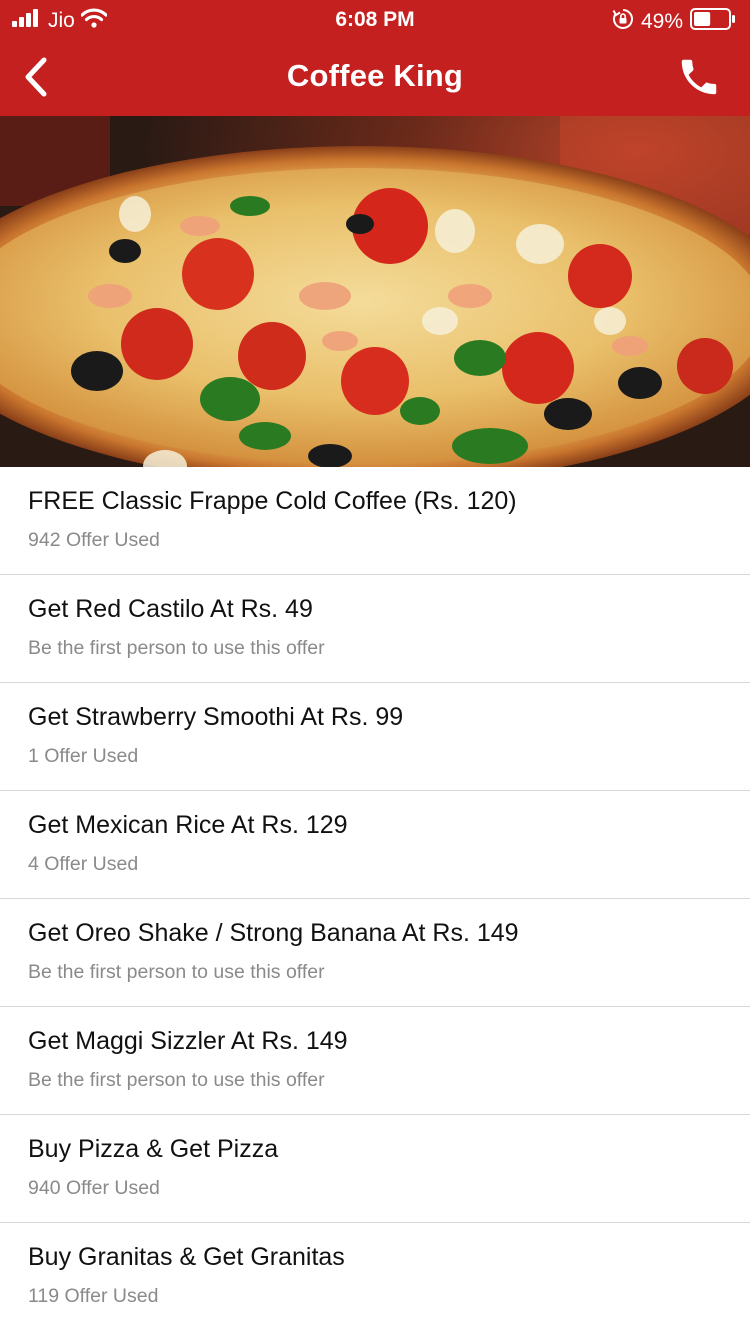  What do you see at coordinates (83, 864) in the screenshot?
I see `offer-usage: 4 Offer Used` at bounding box center [83, 864].